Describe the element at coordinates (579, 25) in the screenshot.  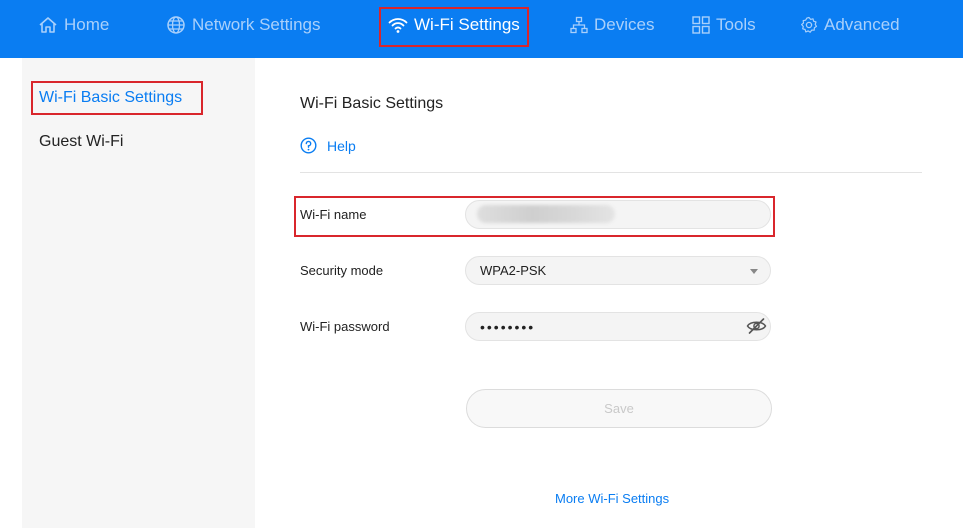
I see `devices-icon` at that location.